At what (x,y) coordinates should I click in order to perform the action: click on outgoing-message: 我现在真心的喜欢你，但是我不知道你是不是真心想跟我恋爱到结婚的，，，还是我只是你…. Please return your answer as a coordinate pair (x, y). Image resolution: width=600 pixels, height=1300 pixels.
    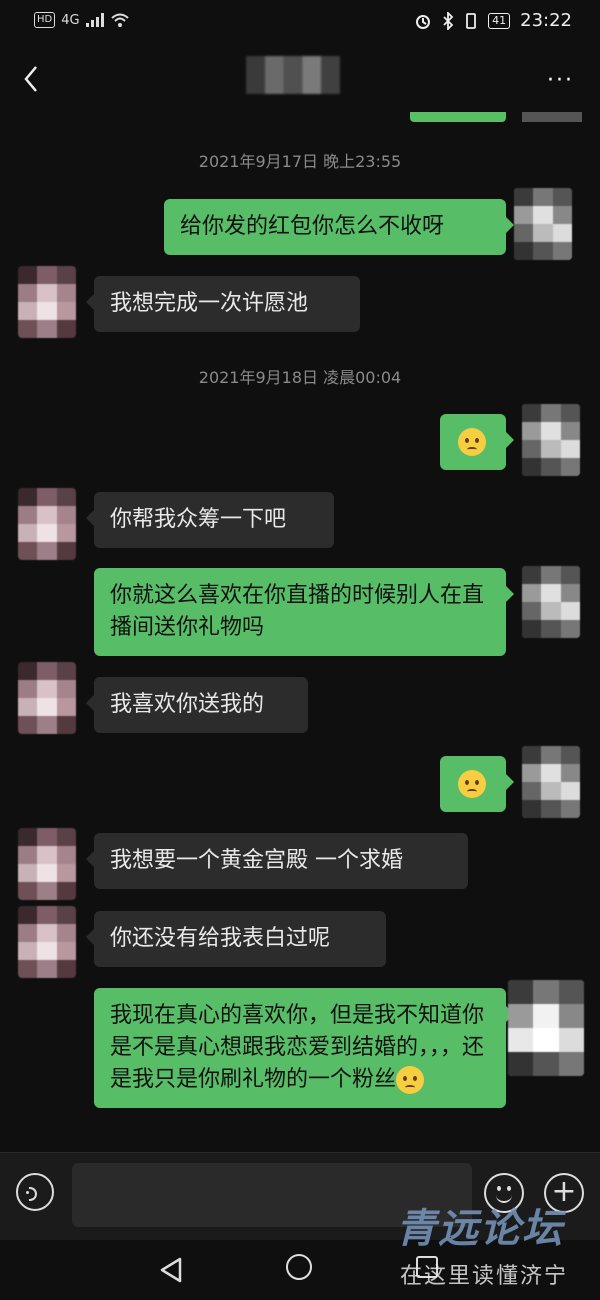
    Looking at the image, I should click on (304, 1048).